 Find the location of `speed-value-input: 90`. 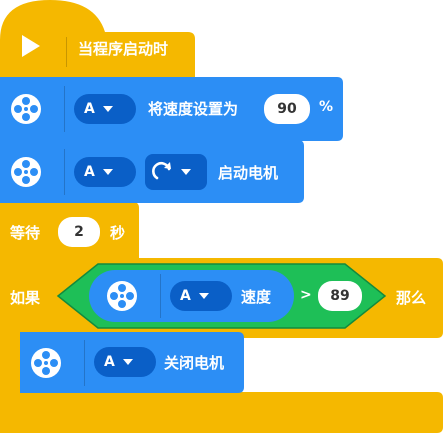

speed-value-input: 90 is located at coordinates (287, 109).